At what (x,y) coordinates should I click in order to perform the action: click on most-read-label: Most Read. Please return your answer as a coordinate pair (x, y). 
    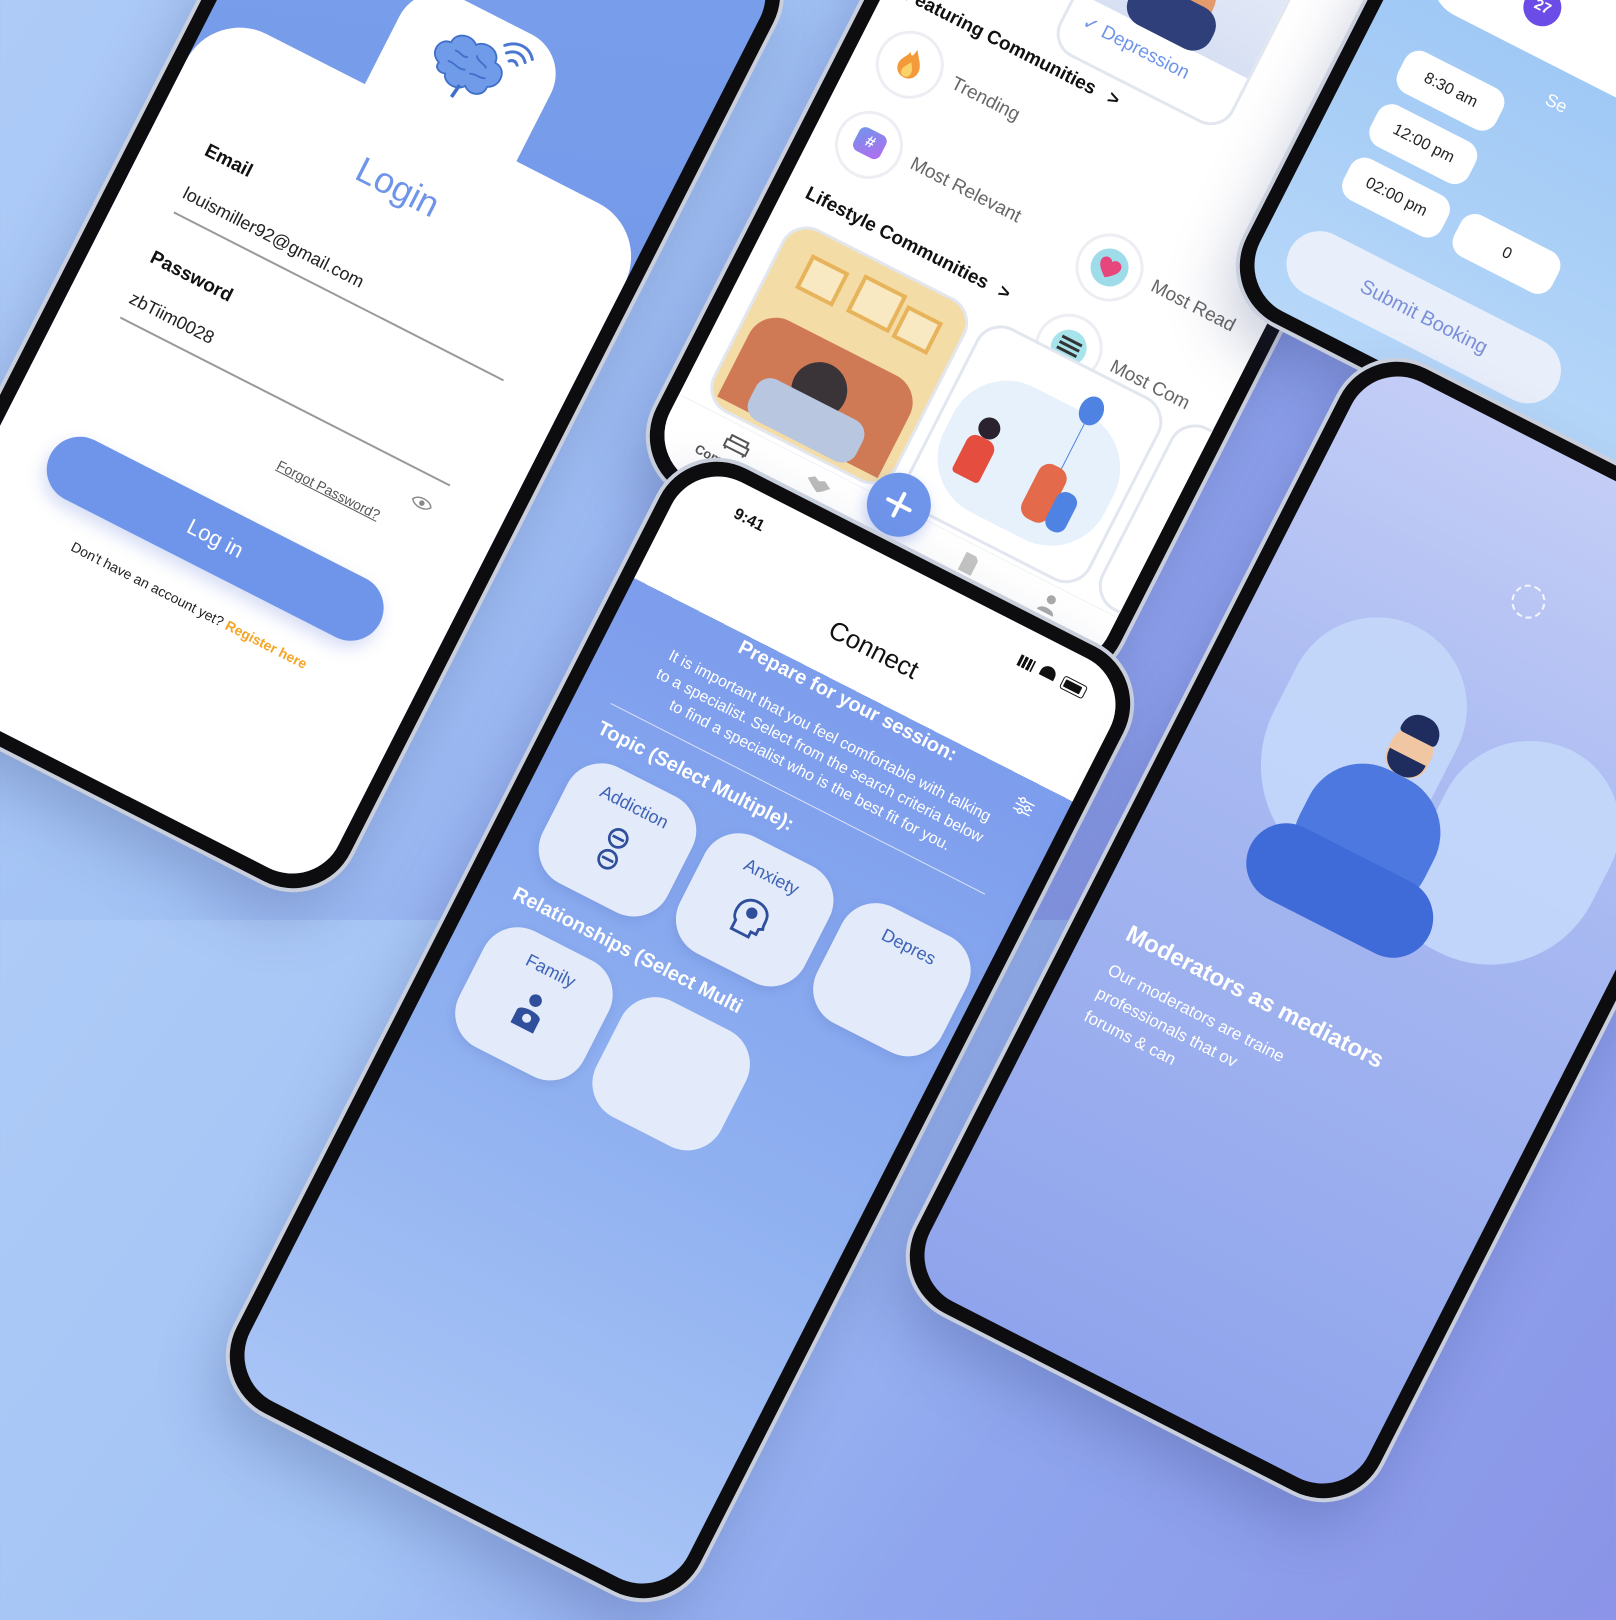
    Looking at the image, I should click on (1193, 306).